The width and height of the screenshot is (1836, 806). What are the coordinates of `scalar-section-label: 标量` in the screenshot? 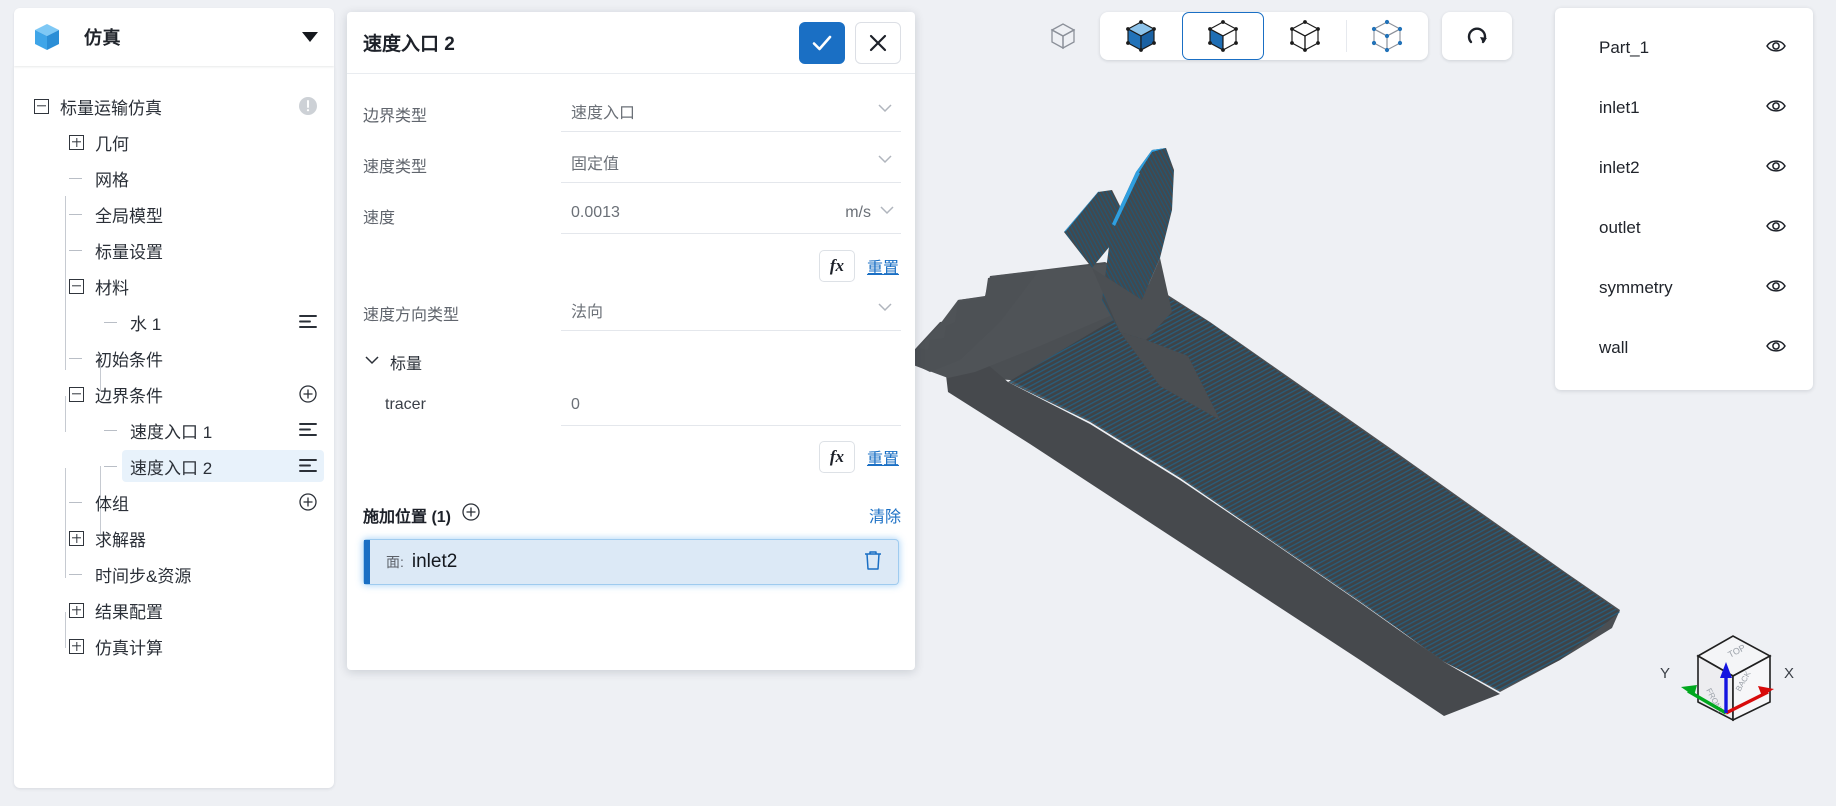 It's located at (406, 364).